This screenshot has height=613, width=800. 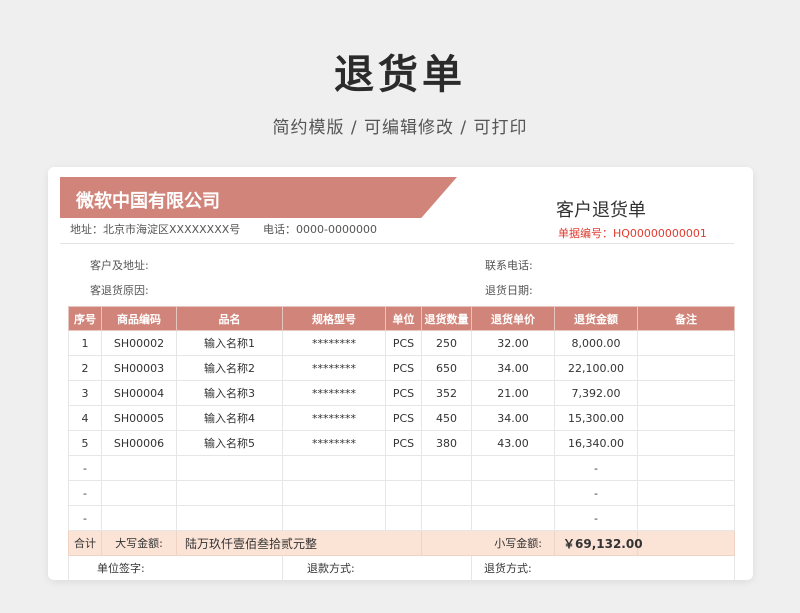 What do you see at coordinates (229, 368) in the screenshot?
I see `table-cell: 输入名称2` at bounding box center [229, 368].